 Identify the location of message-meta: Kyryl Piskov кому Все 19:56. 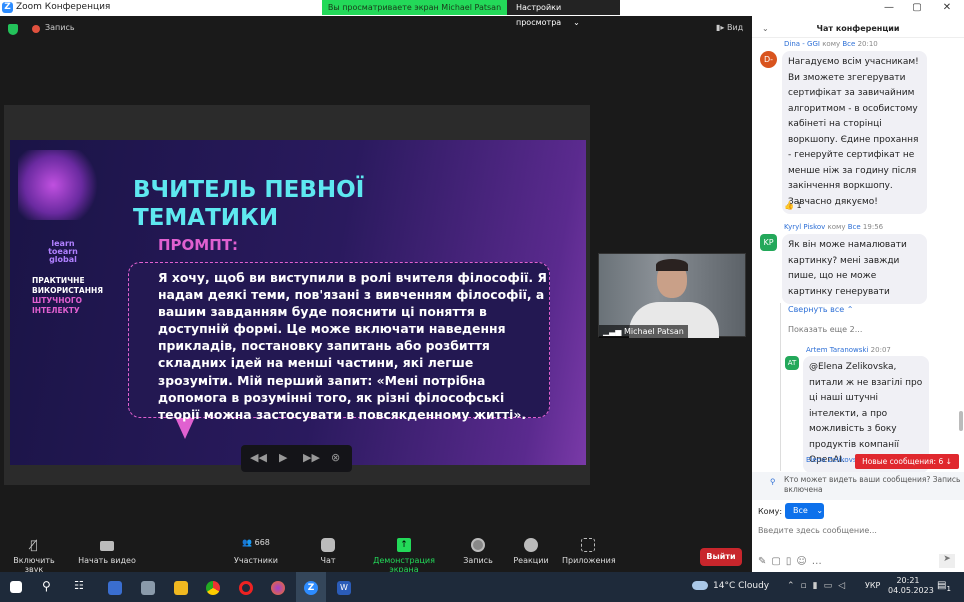
(834, 227).